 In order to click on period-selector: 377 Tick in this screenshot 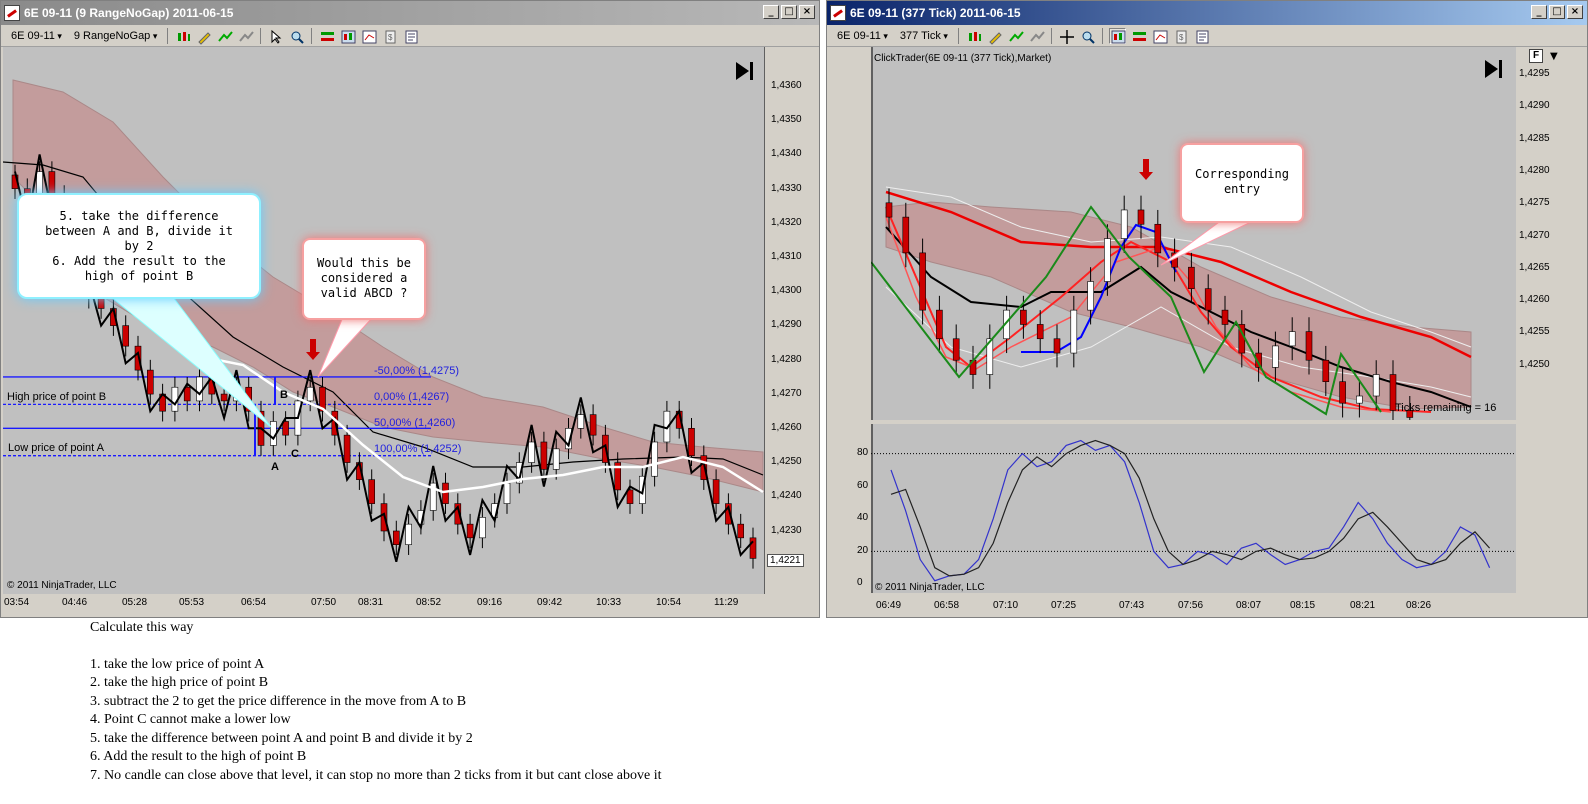, I will do `click(924, 36)`.